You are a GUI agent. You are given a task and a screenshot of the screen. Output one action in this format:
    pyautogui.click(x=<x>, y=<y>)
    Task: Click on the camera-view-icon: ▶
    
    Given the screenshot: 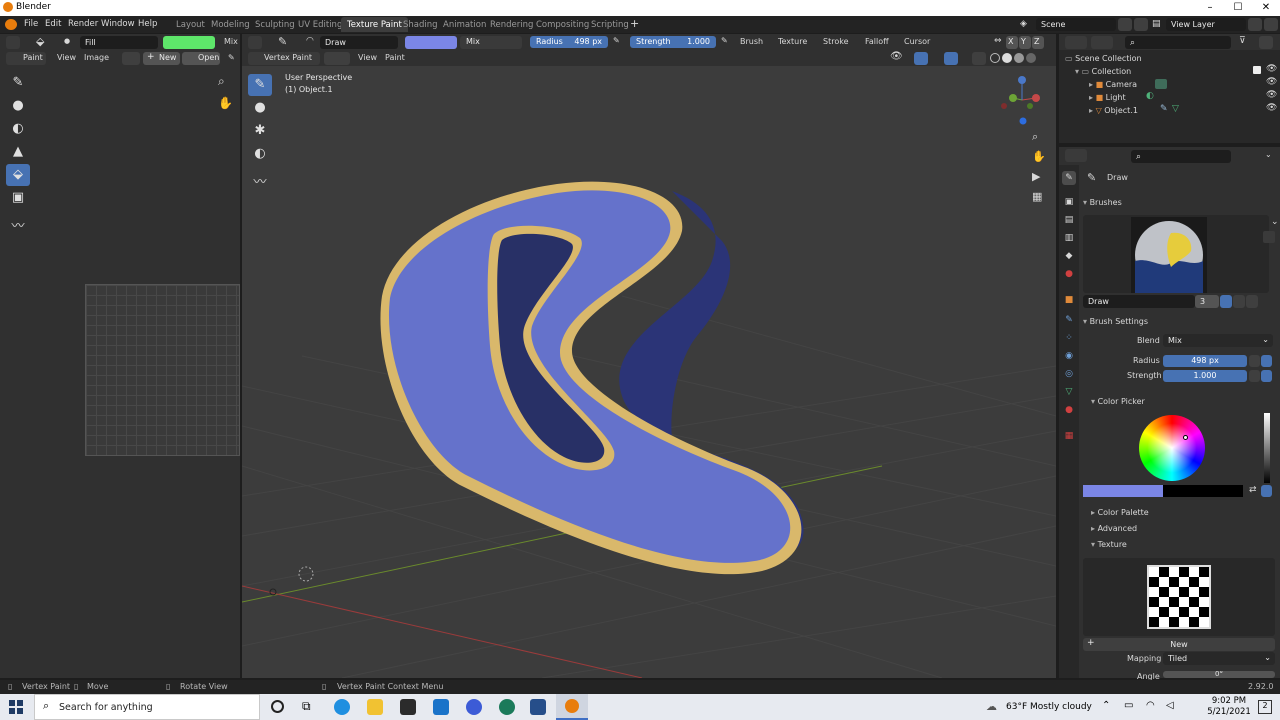 What is the action you would take?
    pyautogui.click(x=1036, y=176)
    